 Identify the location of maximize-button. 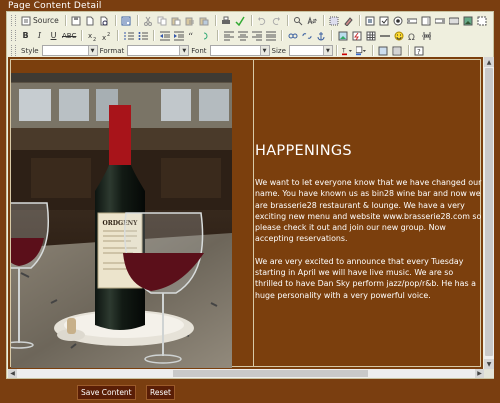
(383, 50).